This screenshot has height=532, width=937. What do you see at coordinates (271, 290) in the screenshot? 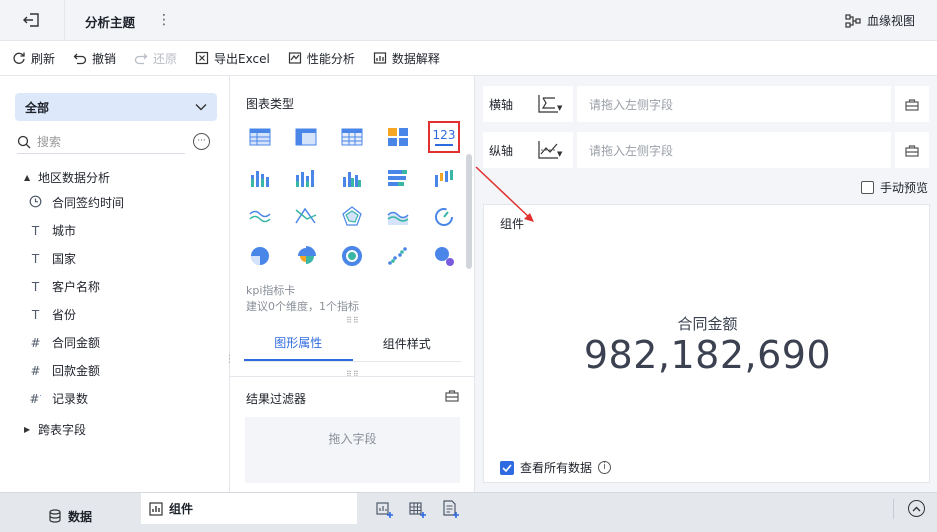
I see `selected-chart-name: kpi指标卡` at bounding box center [271, 290].